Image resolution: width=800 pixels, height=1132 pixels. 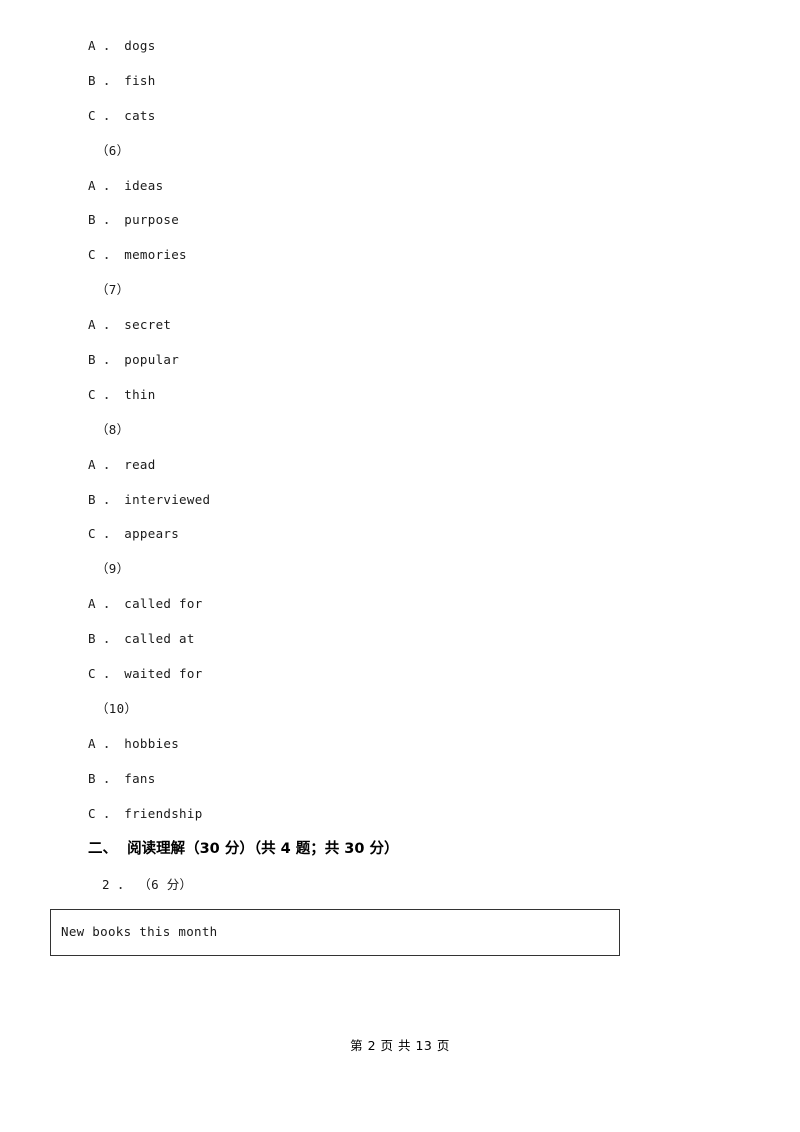 I want to click on option-line: A ． hobbies, so click(x=134, y=743).